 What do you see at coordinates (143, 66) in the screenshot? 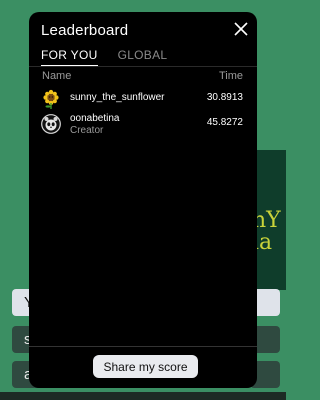
I see `tabs-divider` at bounding box center [143, 66].